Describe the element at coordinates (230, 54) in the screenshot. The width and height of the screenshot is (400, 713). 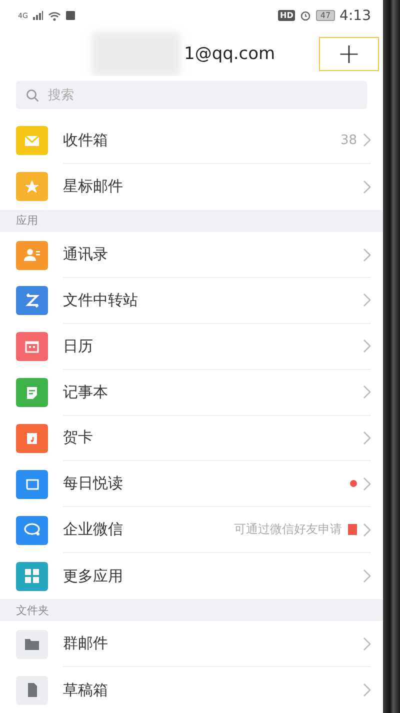
I see `account-email: 1@qq.com` at that location.